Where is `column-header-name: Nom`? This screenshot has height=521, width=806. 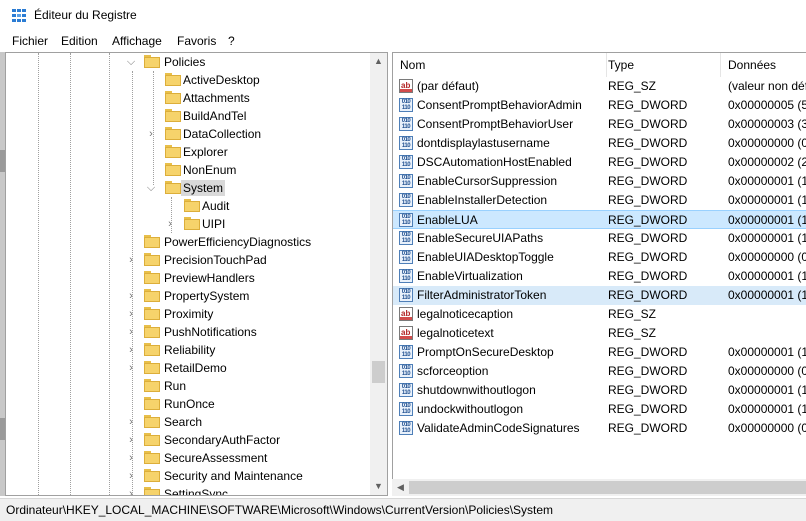
column-header-name: Nom is located at coordinates (500, 65).